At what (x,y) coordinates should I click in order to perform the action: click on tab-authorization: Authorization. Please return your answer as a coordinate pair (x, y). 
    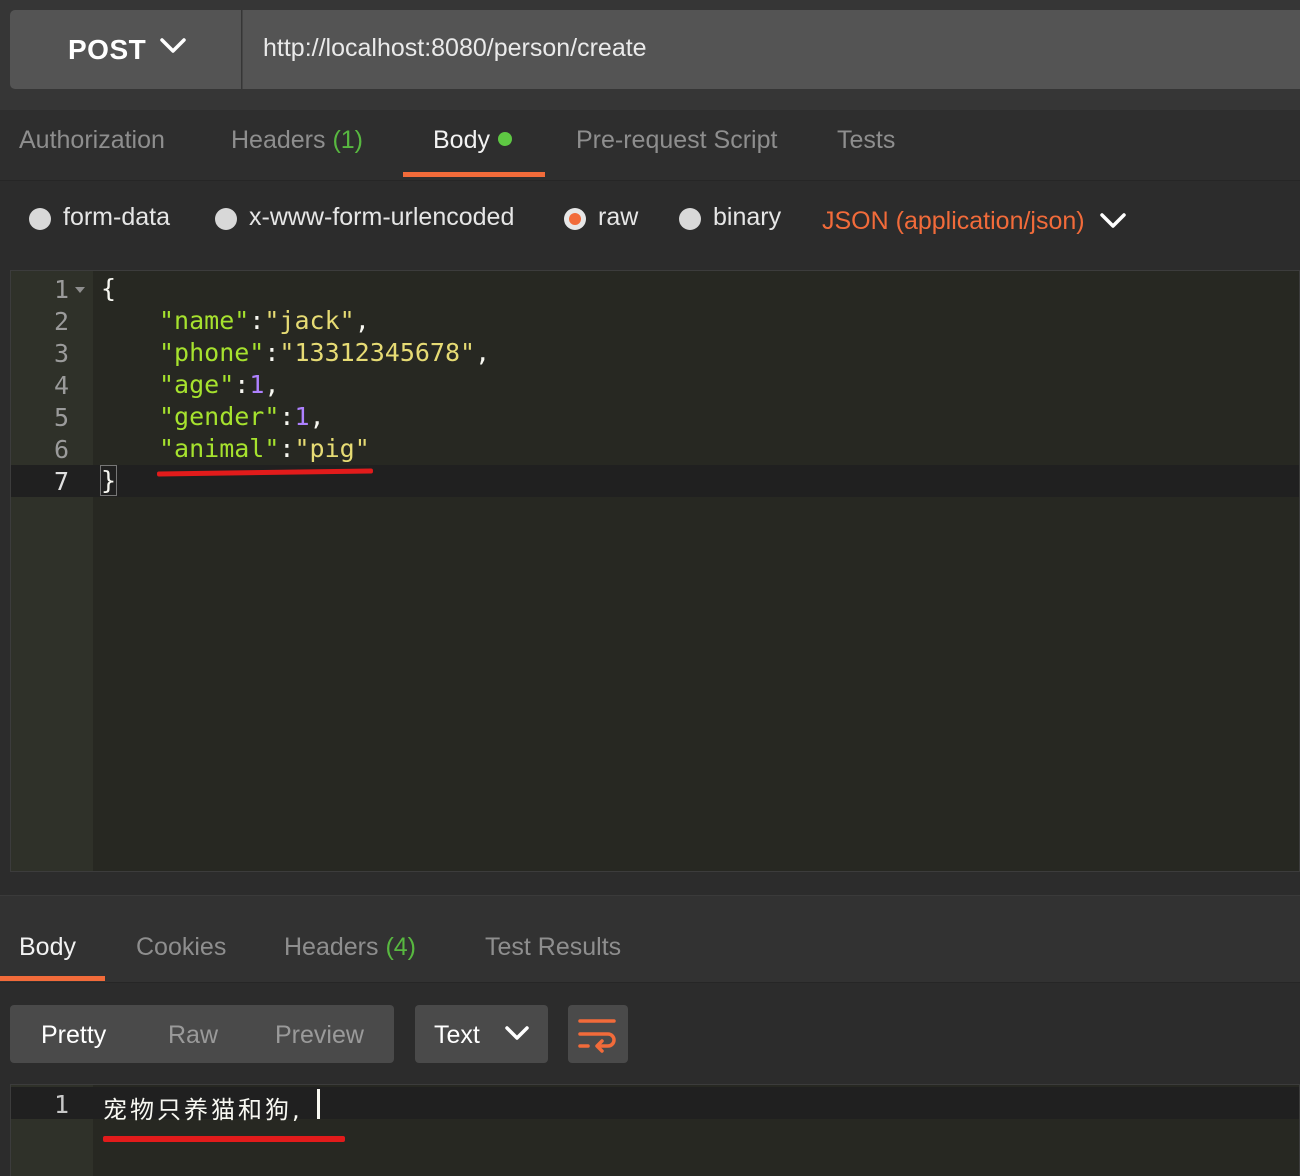
    Looking at the image, I should click on (92, 140).